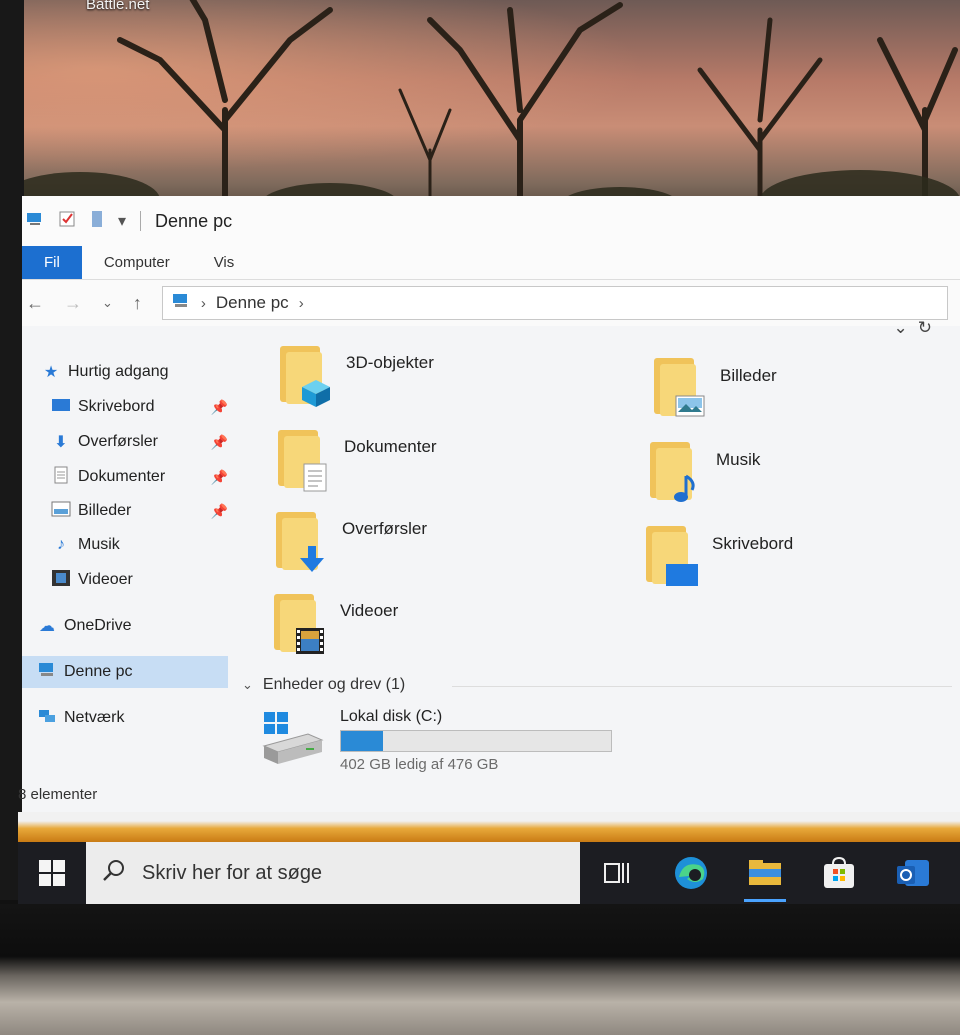 The height and width of the screenshot is (1035, 960). What do you see at coordinates (137, 262) in the screenshot?
I see `tab-computer: Computer` at bounding box center [137, 262].